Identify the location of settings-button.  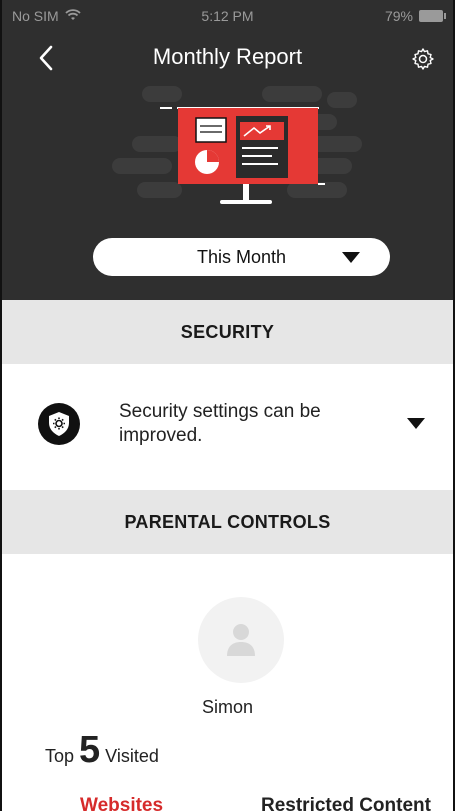
(423, 59).